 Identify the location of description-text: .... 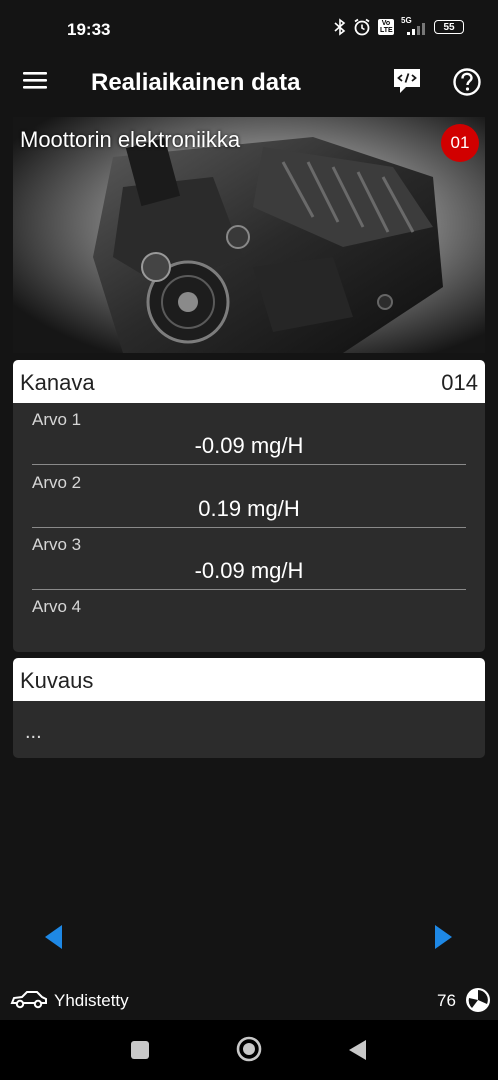
(33, 732).